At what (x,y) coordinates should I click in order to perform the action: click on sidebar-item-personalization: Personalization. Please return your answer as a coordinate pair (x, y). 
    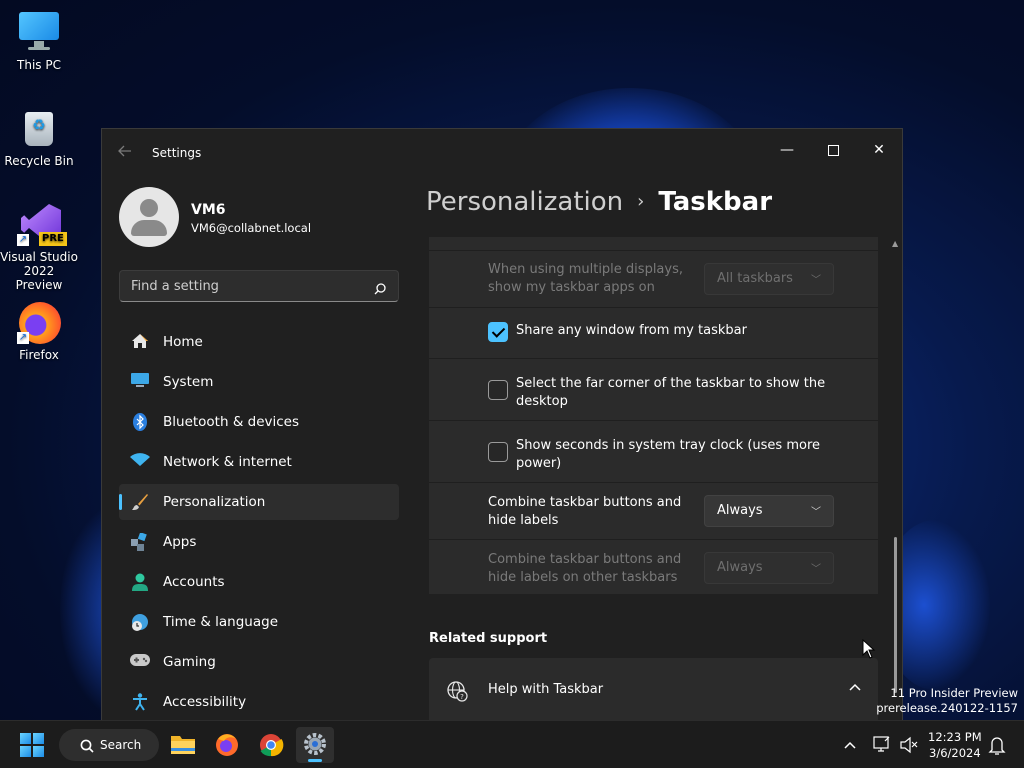
    Looking at the image, I should click on (259, 502).